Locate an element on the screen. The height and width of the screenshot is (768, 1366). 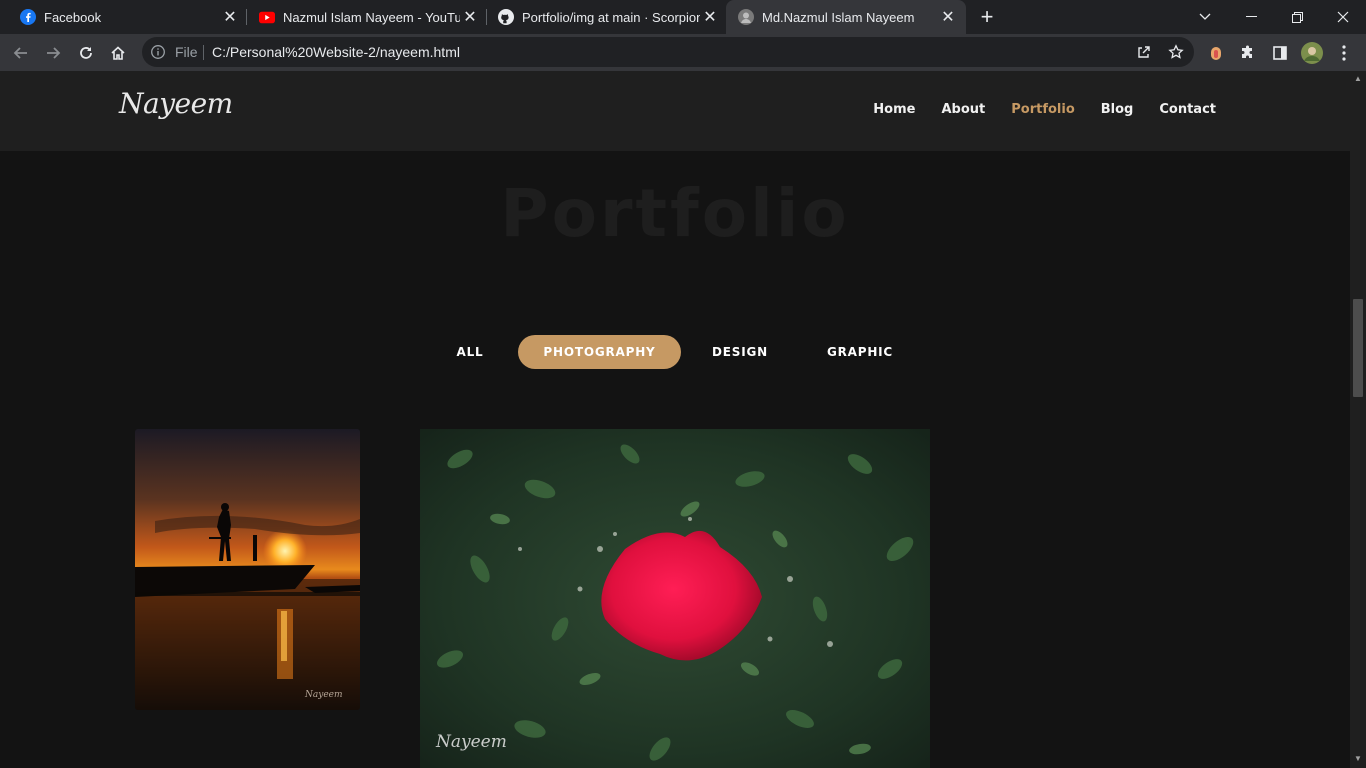
extension-icon is located at coordinates (1216, 53).